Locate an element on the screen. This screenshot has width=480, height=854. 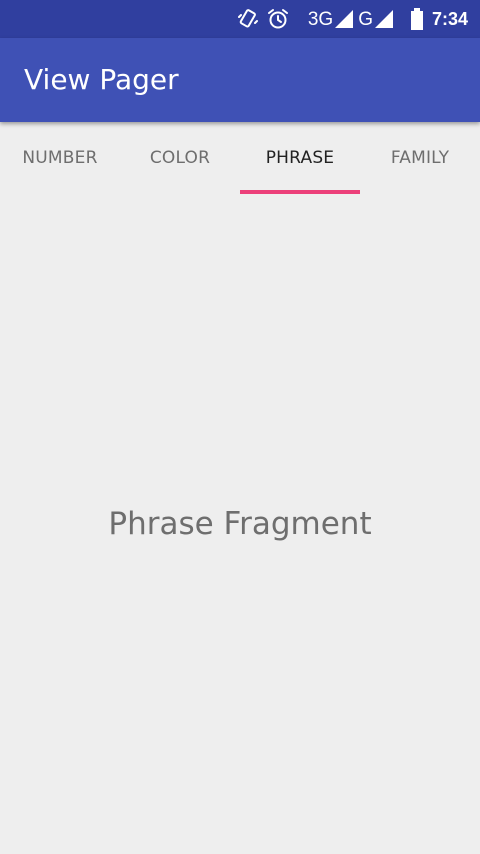
status-icons: 3G G 7:34 is located at coordinates (352, 19).